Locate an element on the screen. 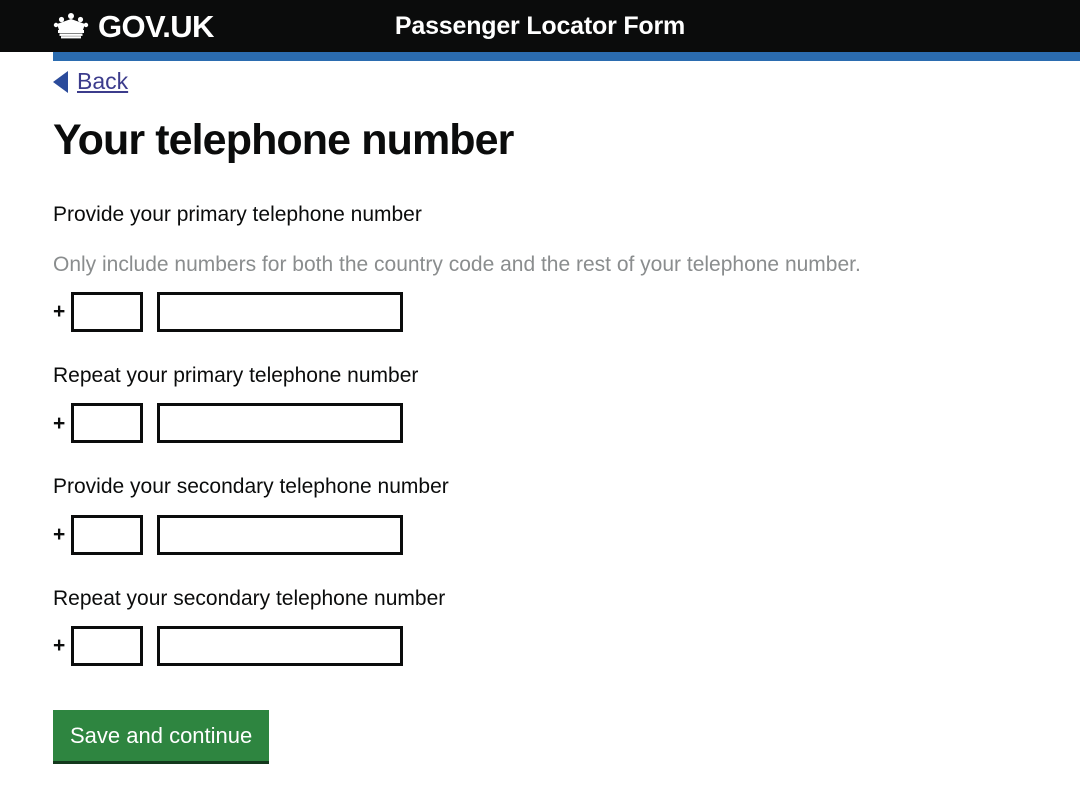  plus-prefix-primary-repeat: + is located at coordinates (59, 423).